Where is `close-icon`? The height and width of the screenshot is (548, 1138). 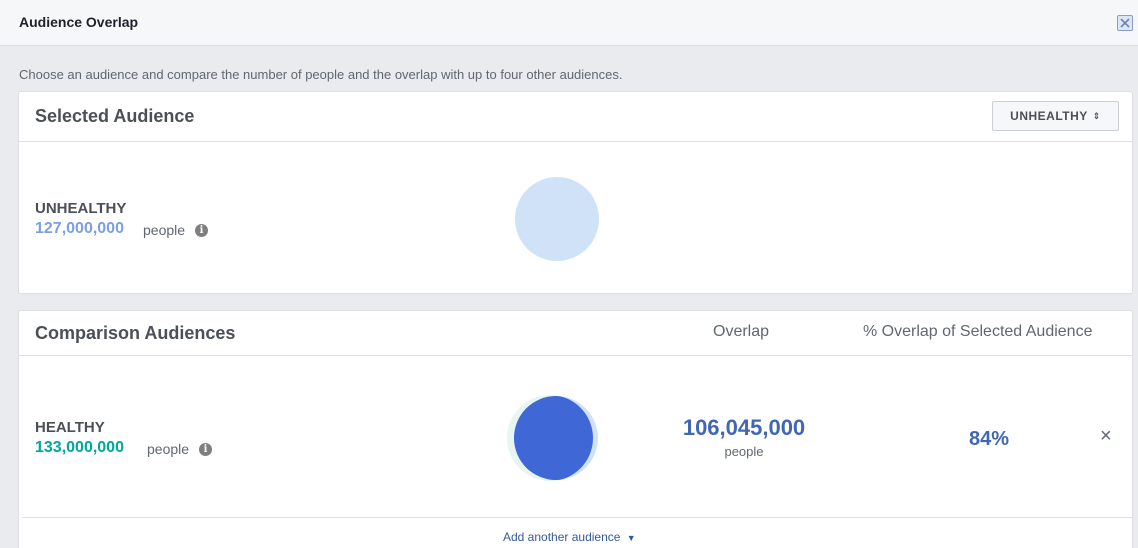 close-icon is located at coordinates (1125, 23).